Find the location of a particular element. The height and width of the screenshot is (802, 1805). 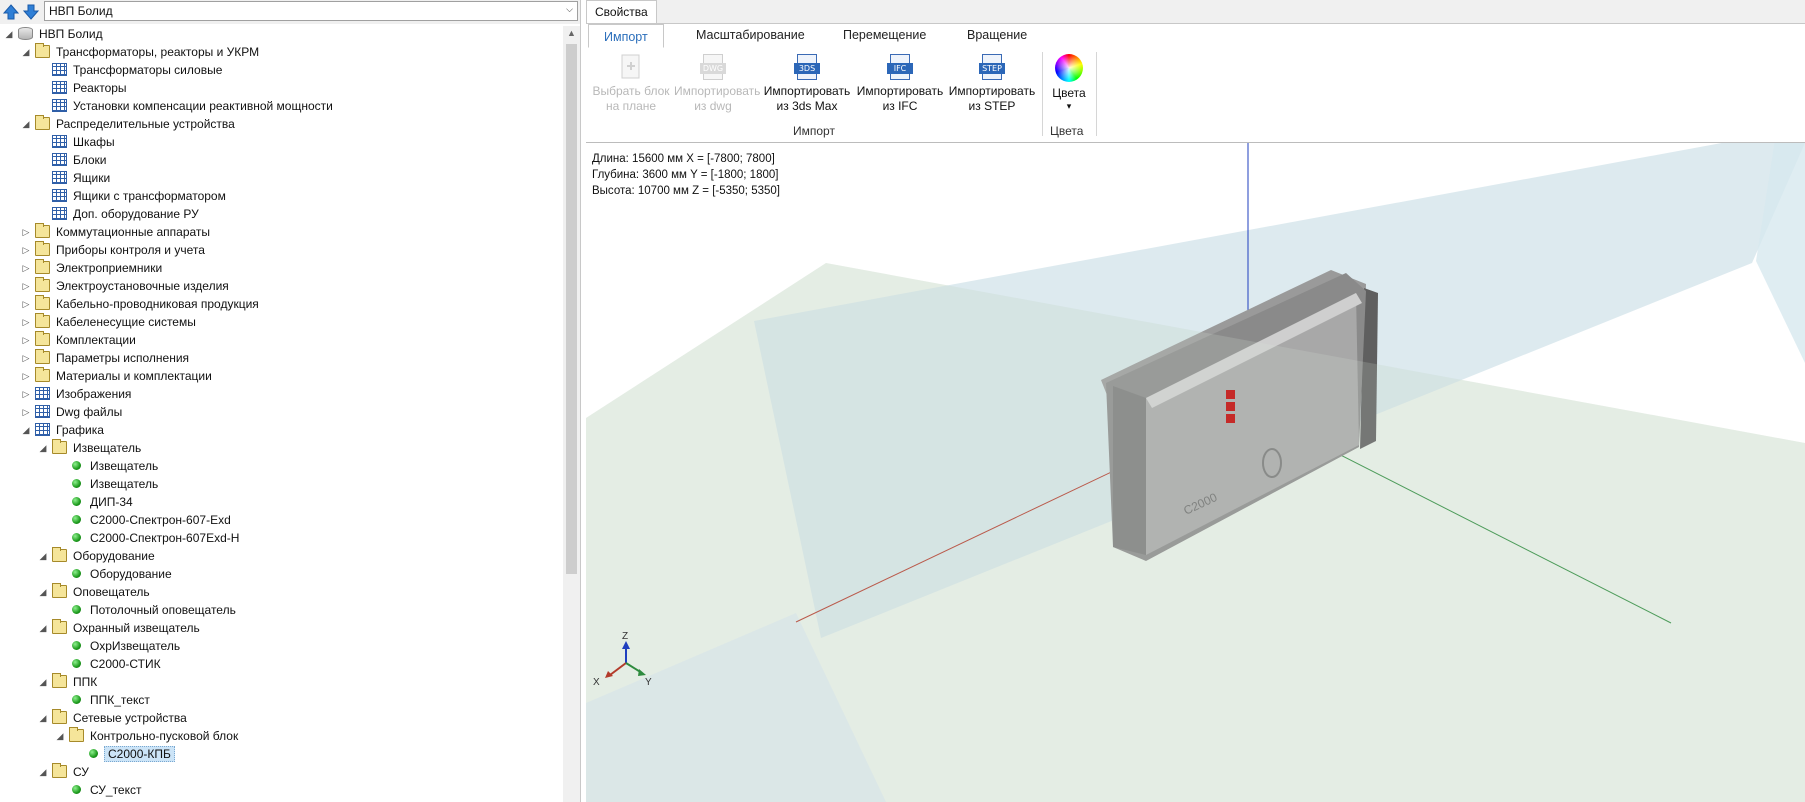

import-dwg-button: DWG Импортировать из dwg is located at coordinates (717, 84).